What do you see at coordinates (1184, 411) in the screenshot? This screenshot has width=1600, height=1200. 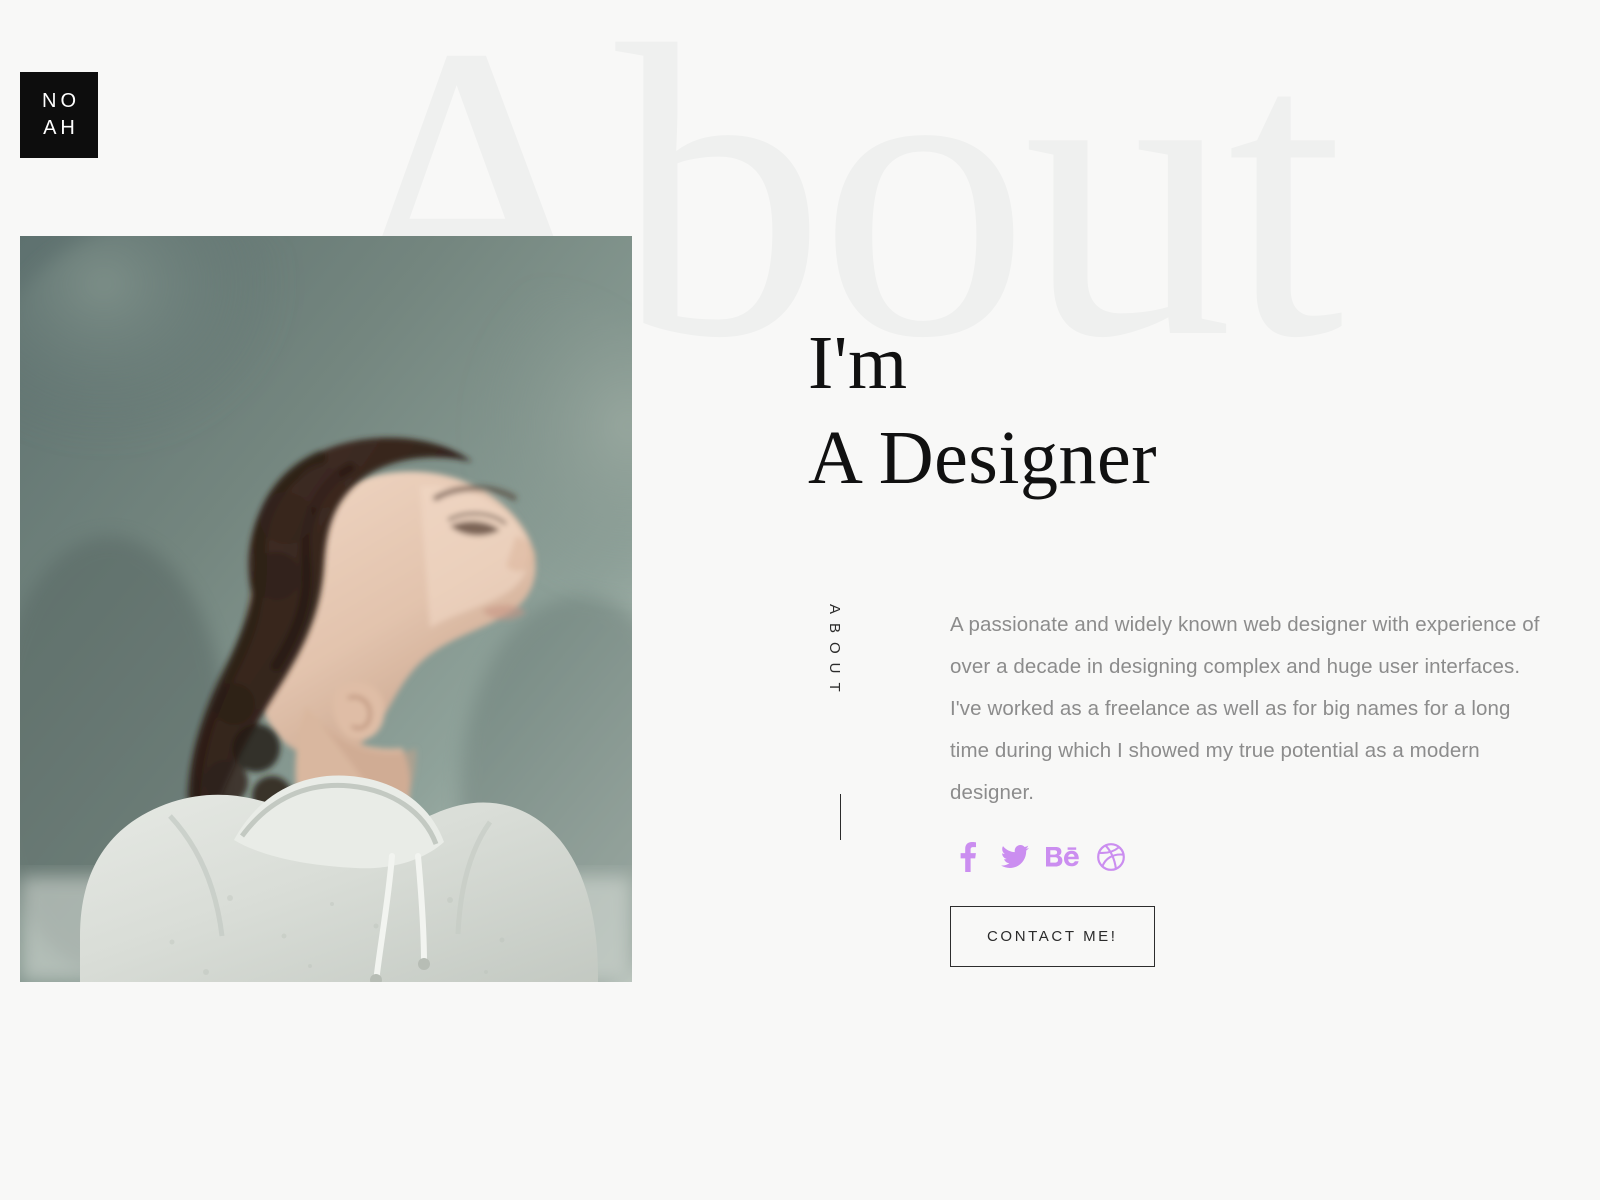 I see `page-title: I'm A Designer` at bounding box center [1184, 411].